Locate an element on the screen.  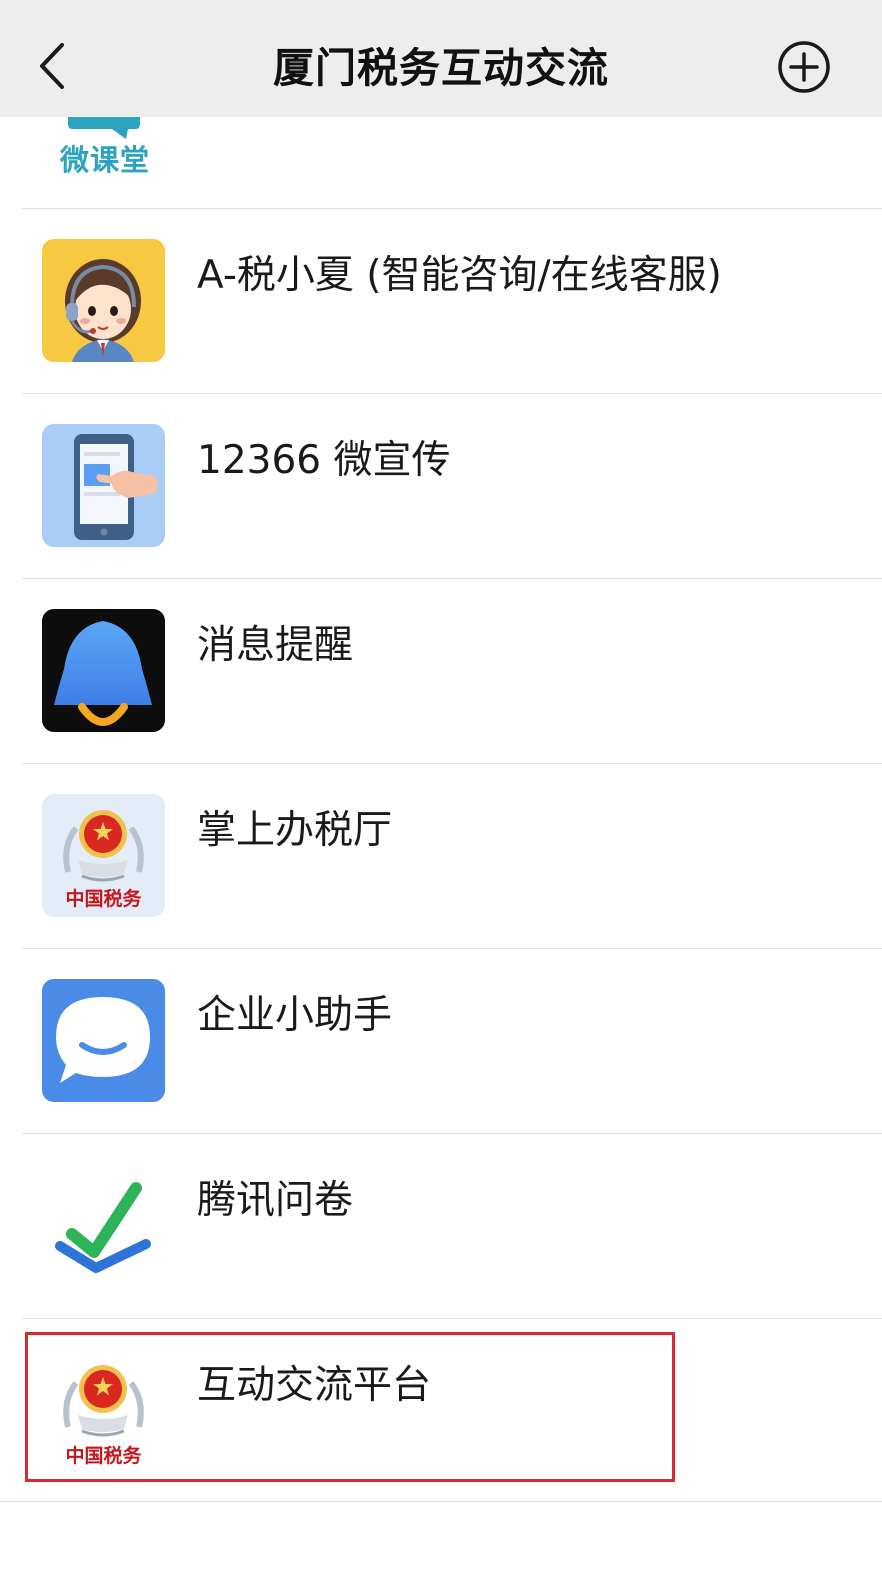
item-label: 腾讯问卷 is located at coordinates (275, 1200).